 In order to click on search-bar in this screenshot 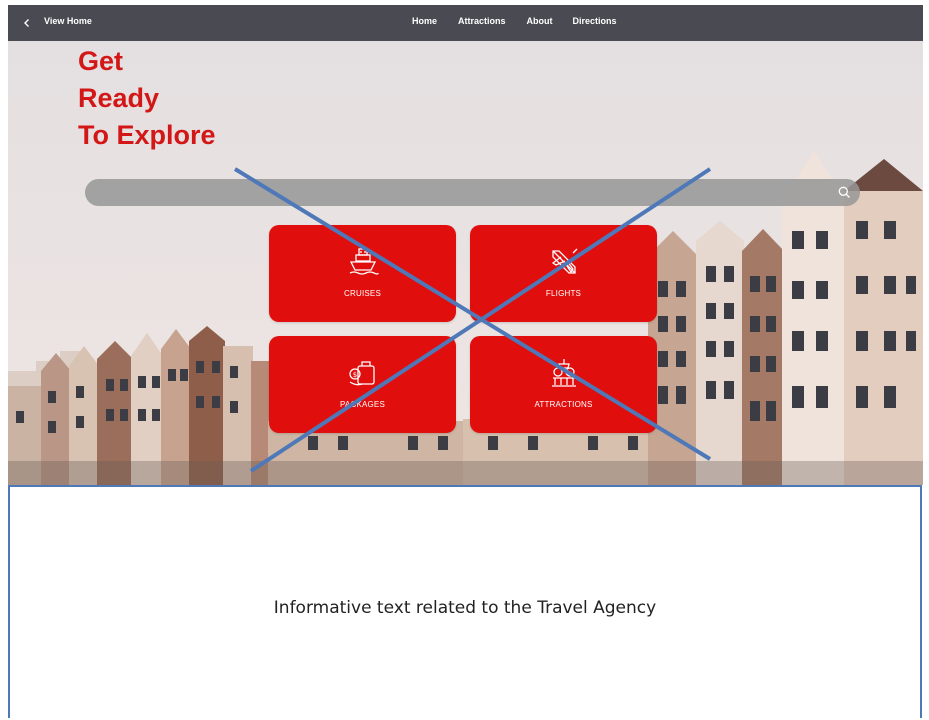, I will do `click(472, 192)`.